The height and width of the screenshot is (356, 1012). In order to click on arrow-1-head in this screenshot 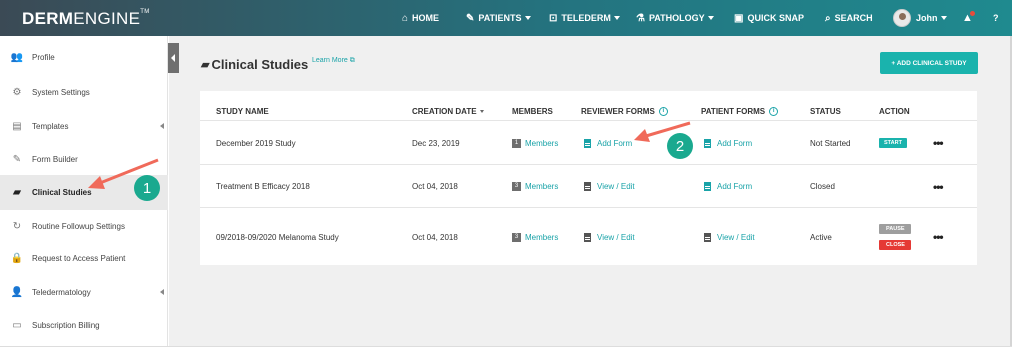, I will do `click(96, 182)`.